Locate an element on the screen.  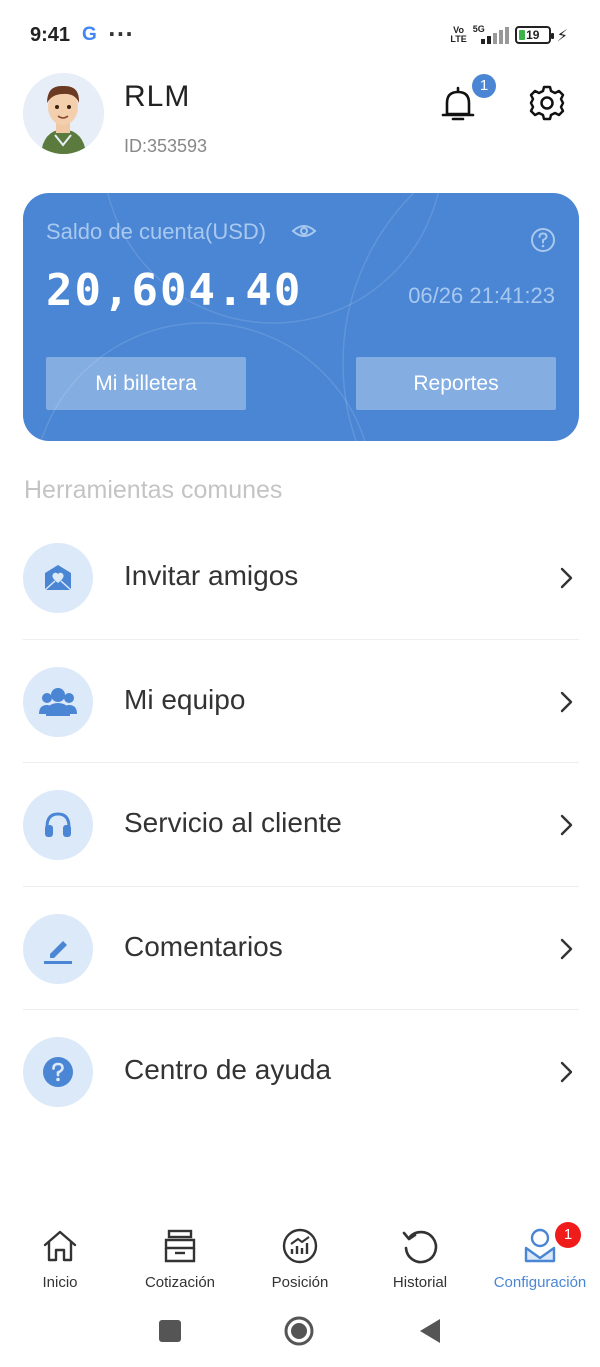
nav-item-home: Inicio is located at coordinates (60, 1258).